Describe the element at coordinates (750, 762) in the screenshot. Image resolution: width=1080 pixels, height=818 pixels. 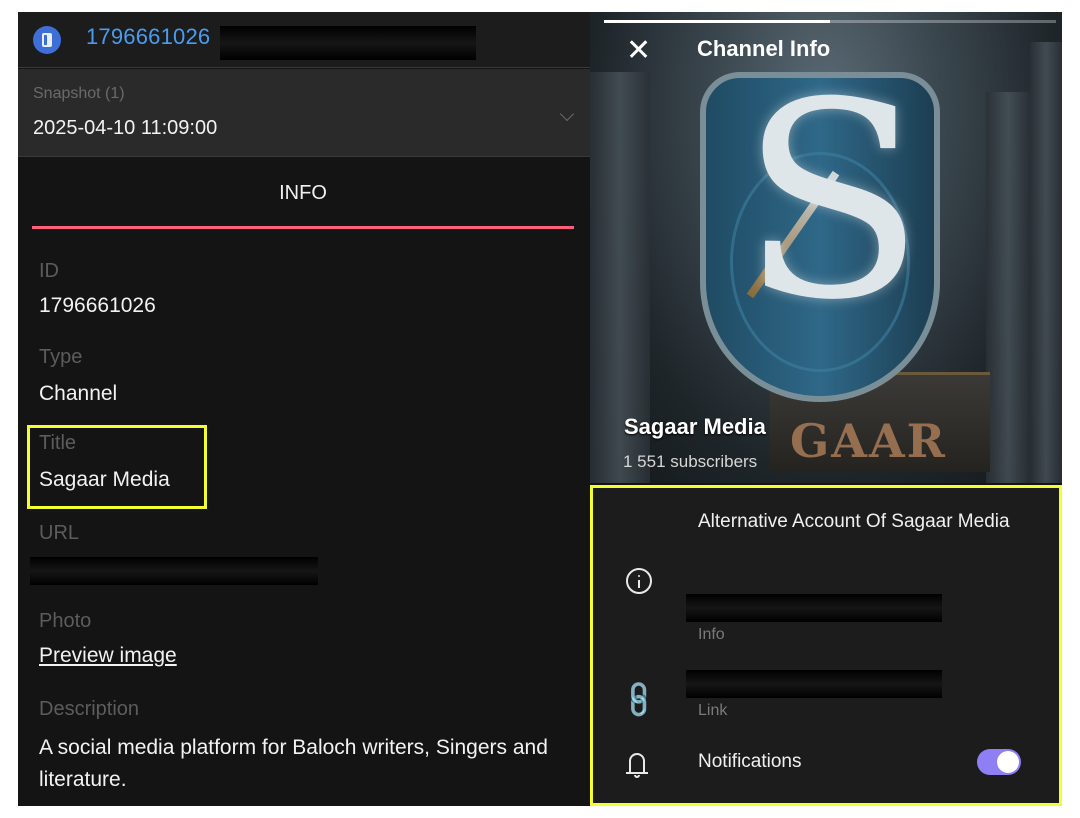
I see `notifications-label: Notifications` at that location.